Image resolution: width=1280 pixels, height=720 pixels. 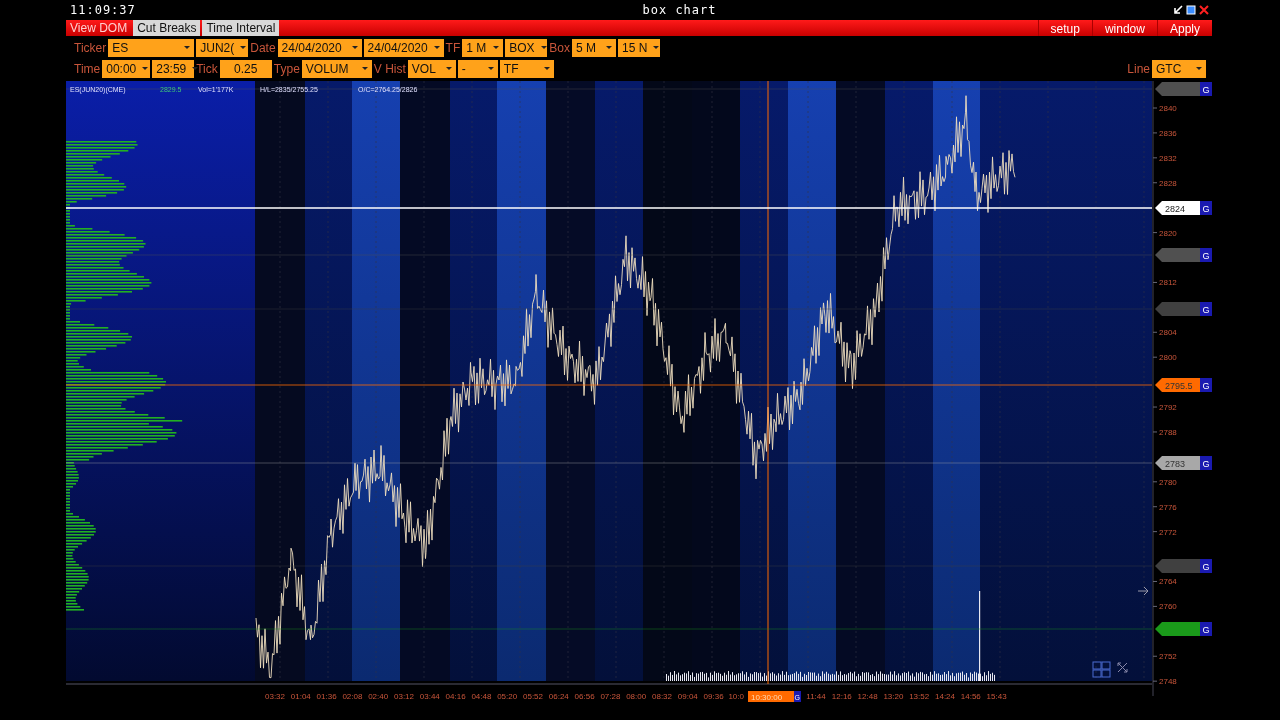 I want to click on axis-label: 01:04, so click(x=300, y=696).